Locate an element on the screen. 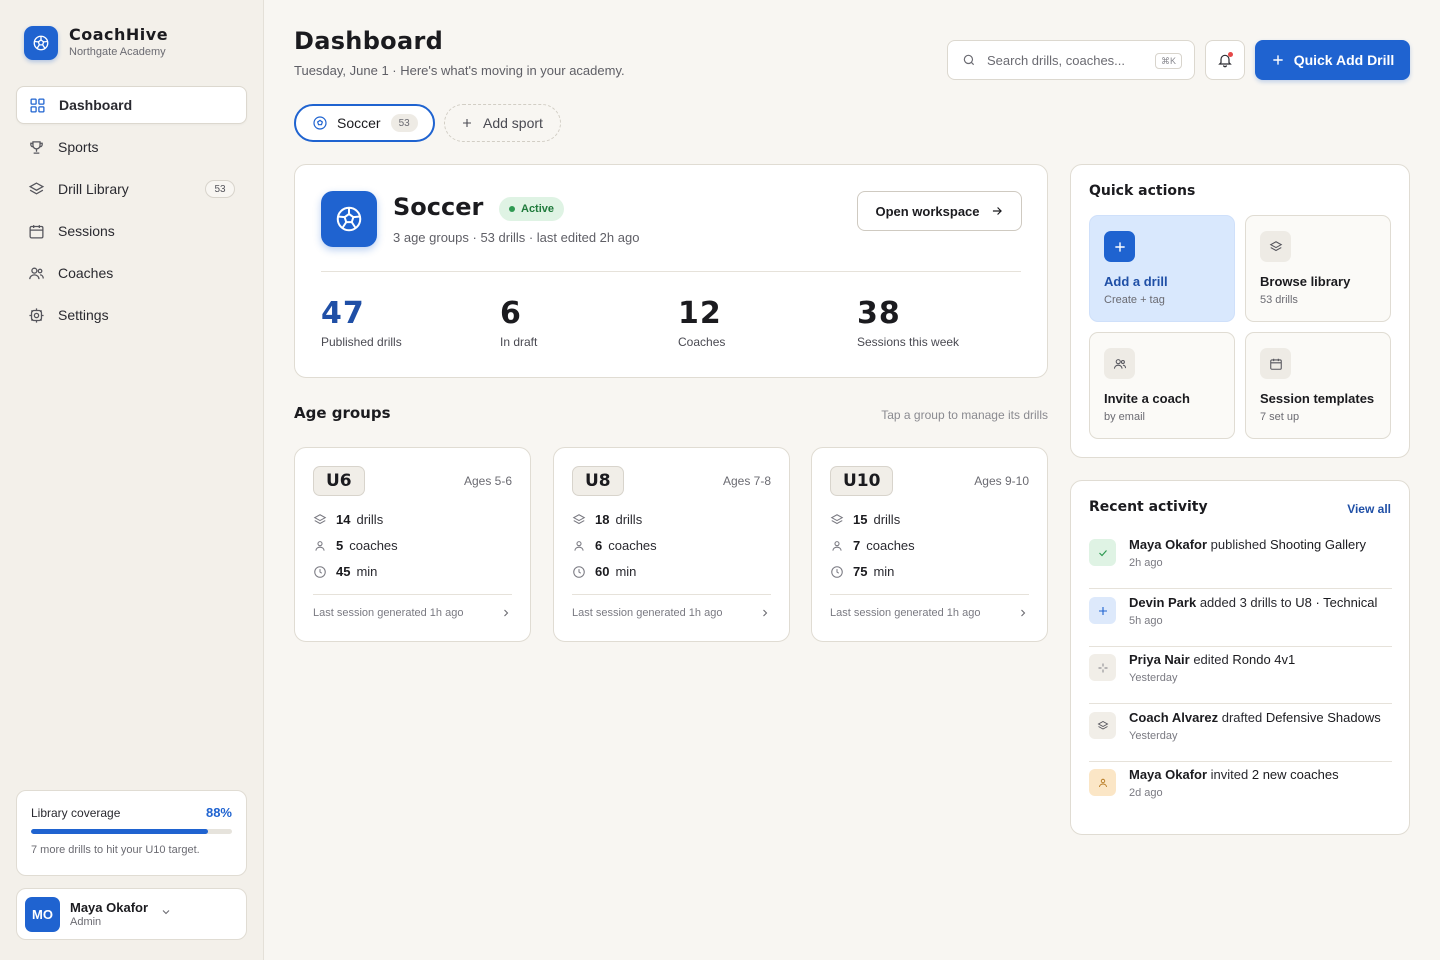  duration-row: 45 min is located at coordinates (345, 571).